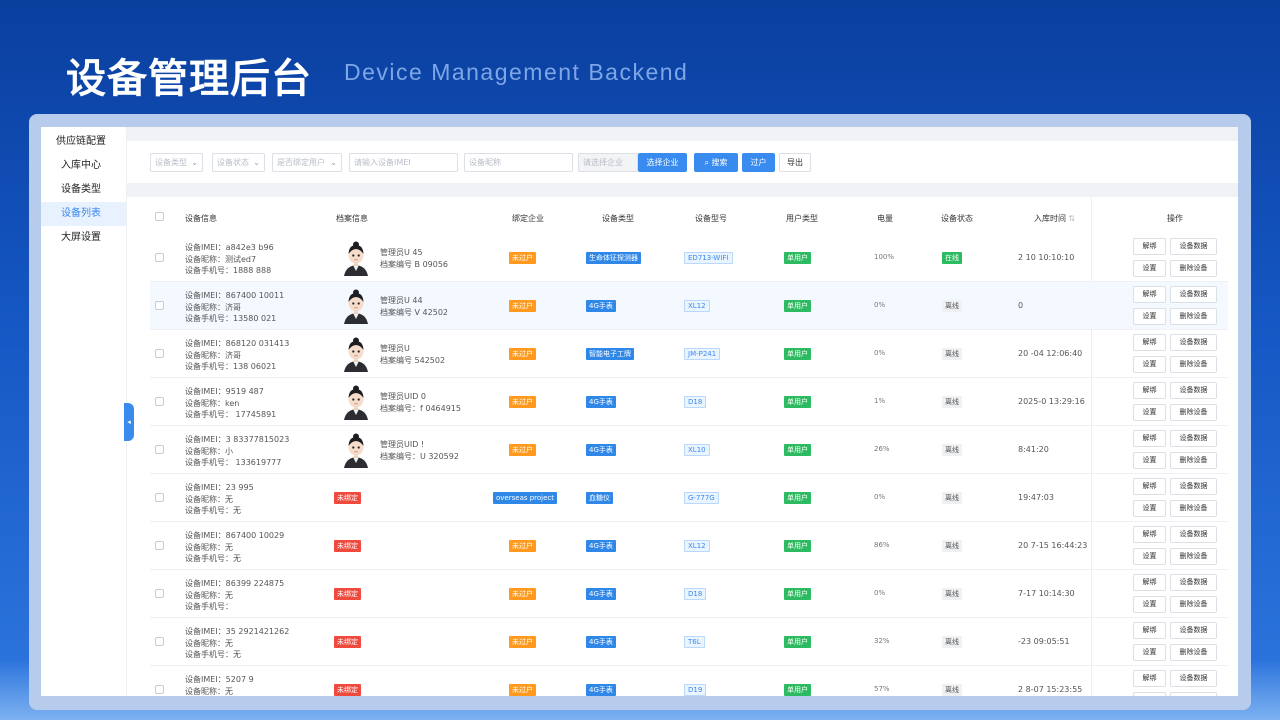 The height and width of the screenshot is (720, 1280). What do you see at coordinates (83, 214) in the screenshot?
I see `sidebar-item-device-list: 设备列表` at bounding box center [83, 214].